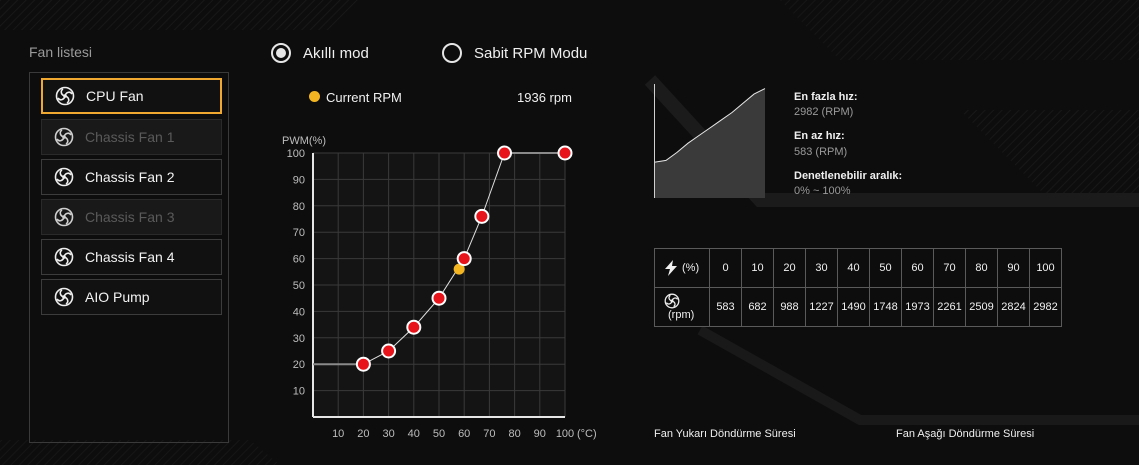  I want to click on x-tick-label: 10, so click(338, 434).